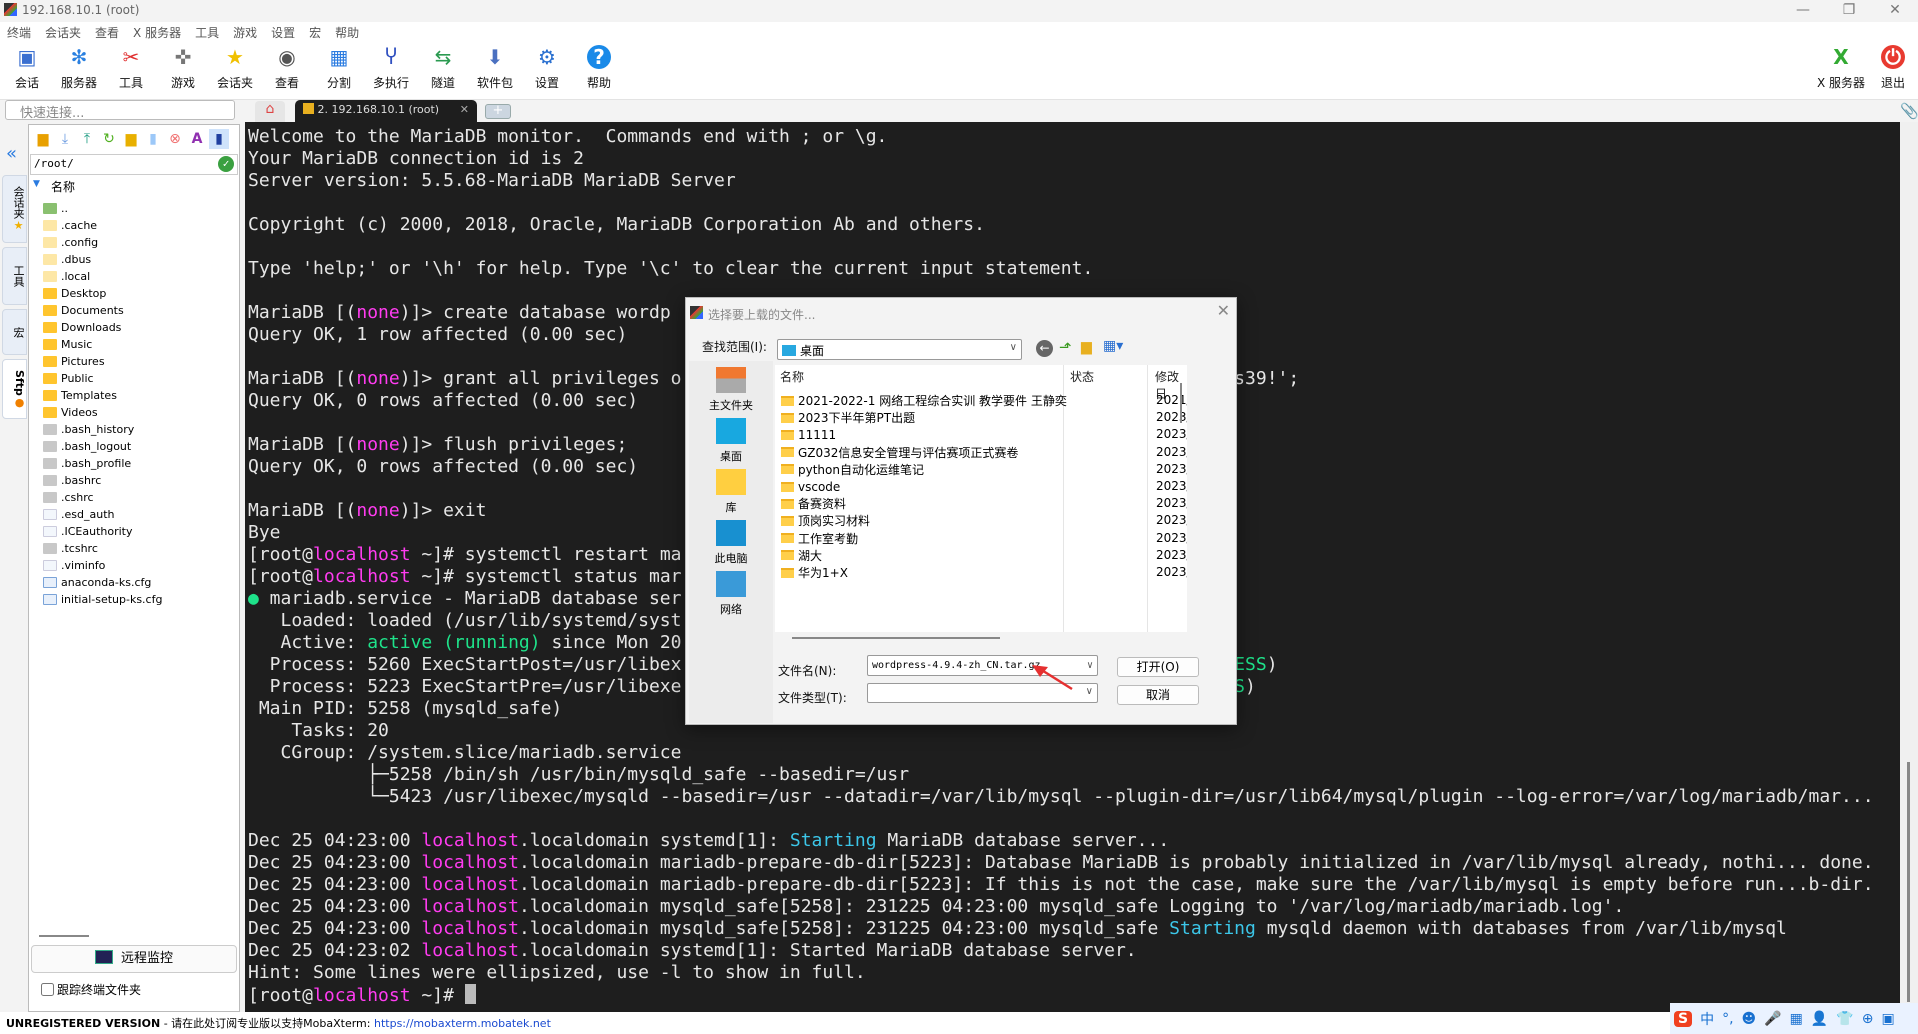 The width and height of the screenshot is (1918, 1034). Describe the element at coordinates (1772, 1019) in the screenshot. I see `tray-icon: 🎤` at that location.